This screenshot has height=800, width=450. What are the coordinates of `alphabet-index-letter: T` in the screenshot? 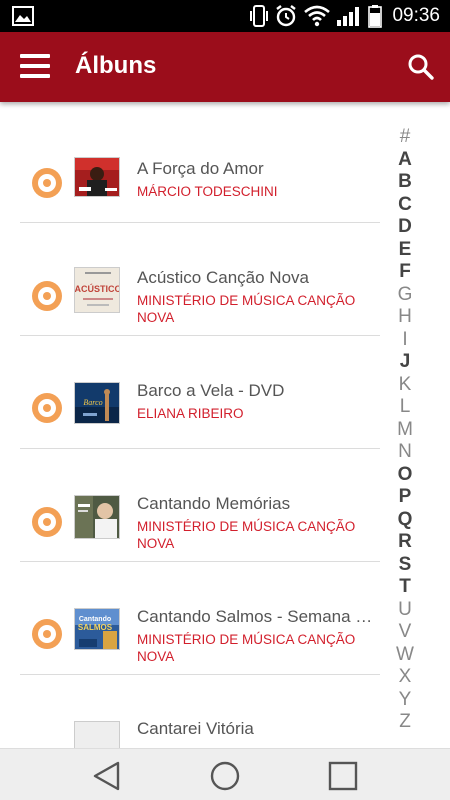 It's located at (405, 587).